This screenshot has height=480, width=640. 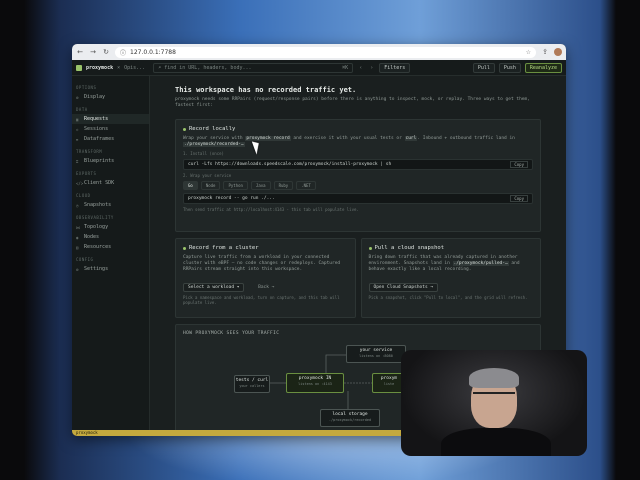 What do you see at coordinates (77, 205) in the screenshot?
I see `sidebar-item-icon: ◷` at bounding box center [77, 205].